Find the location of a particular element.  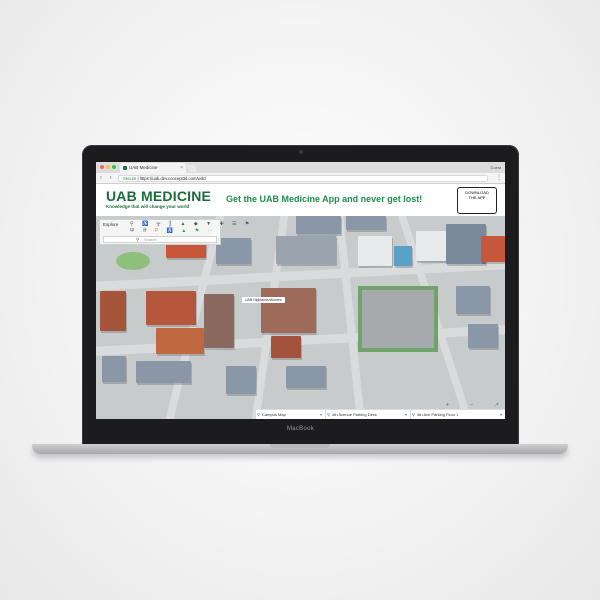

category-icons-row: ⚲ ♿ ╦ ║ ▲ ◆ ▼ ✚ ☰ ⚑ is located at coordinates (191, 224).